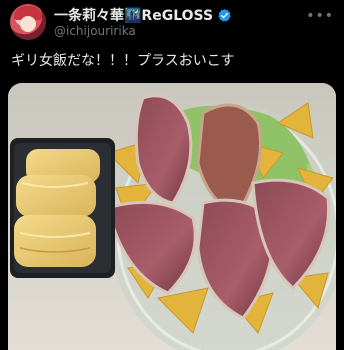  I want to click on more-options-icon: •••, so click(320, 16).